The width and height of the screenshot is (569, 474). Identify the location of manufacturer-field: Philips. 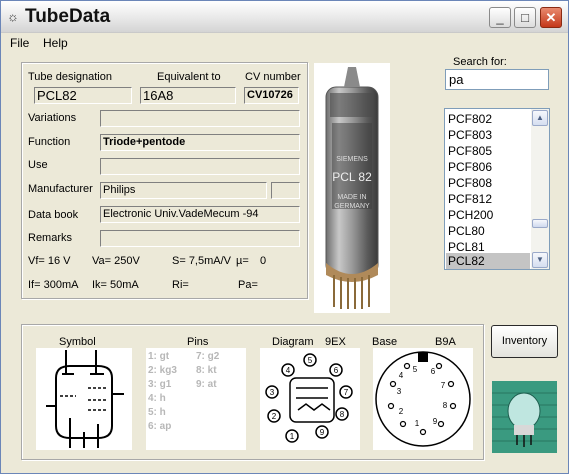
(183, 190).